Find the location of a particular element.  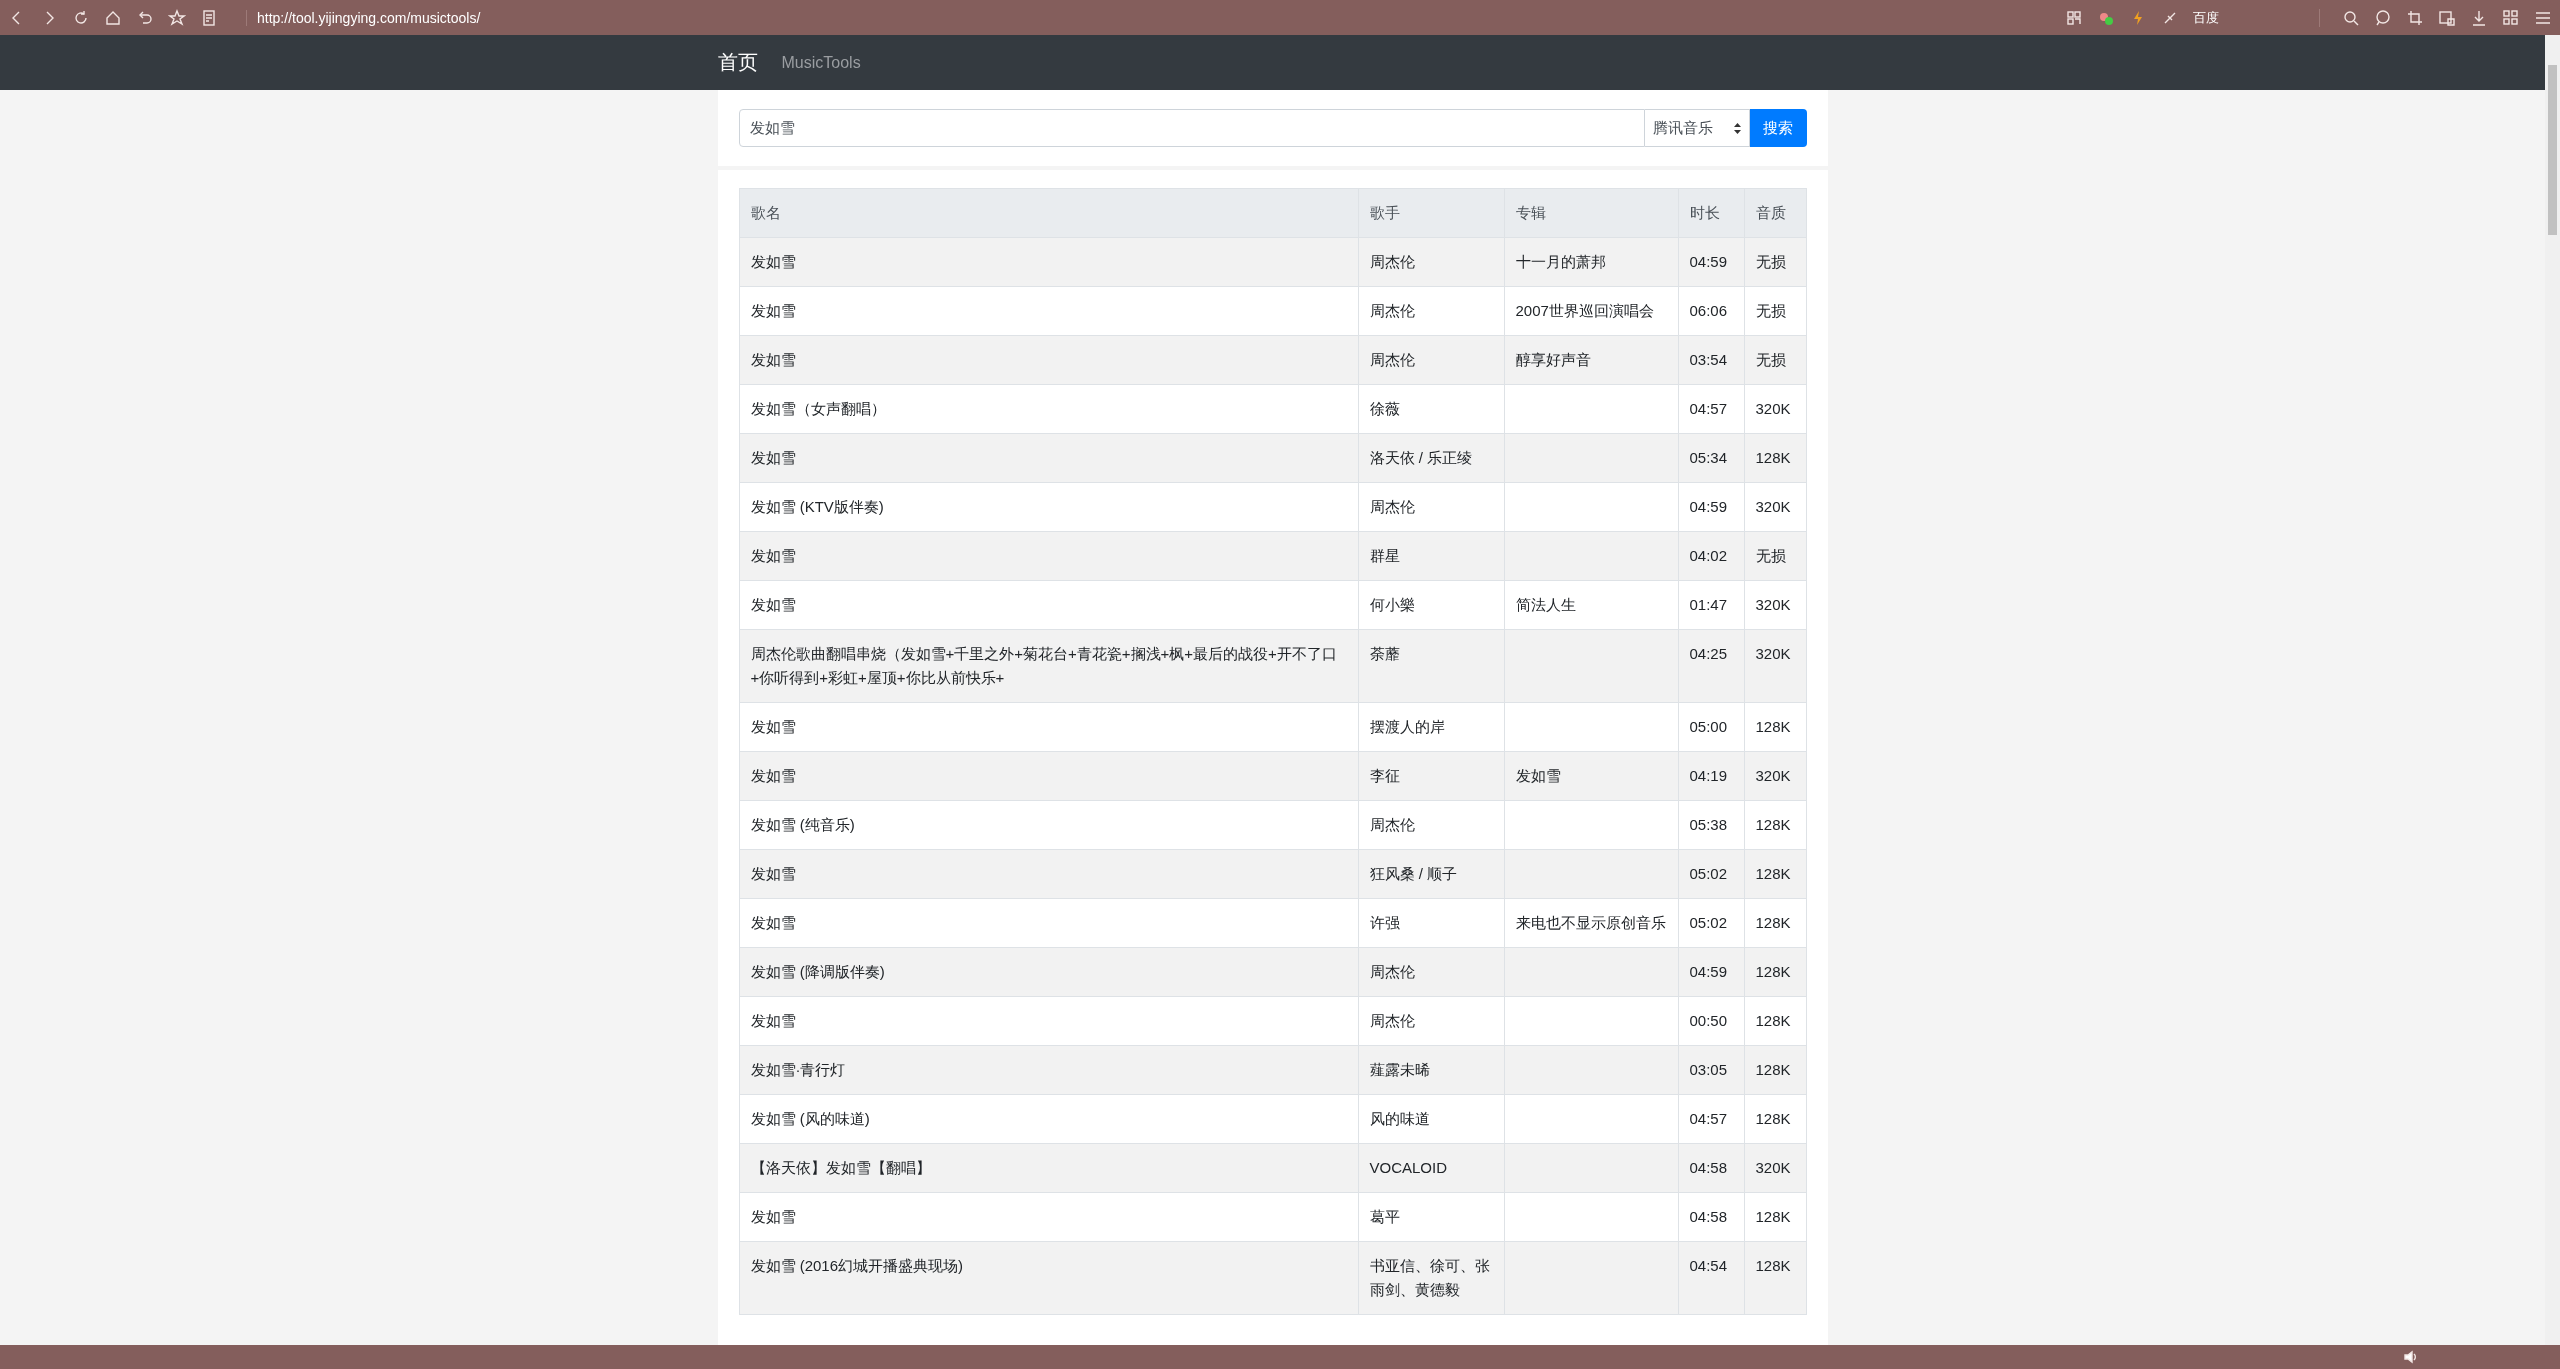

table-cell: 04:19 is located at coordinates (1711, 776).